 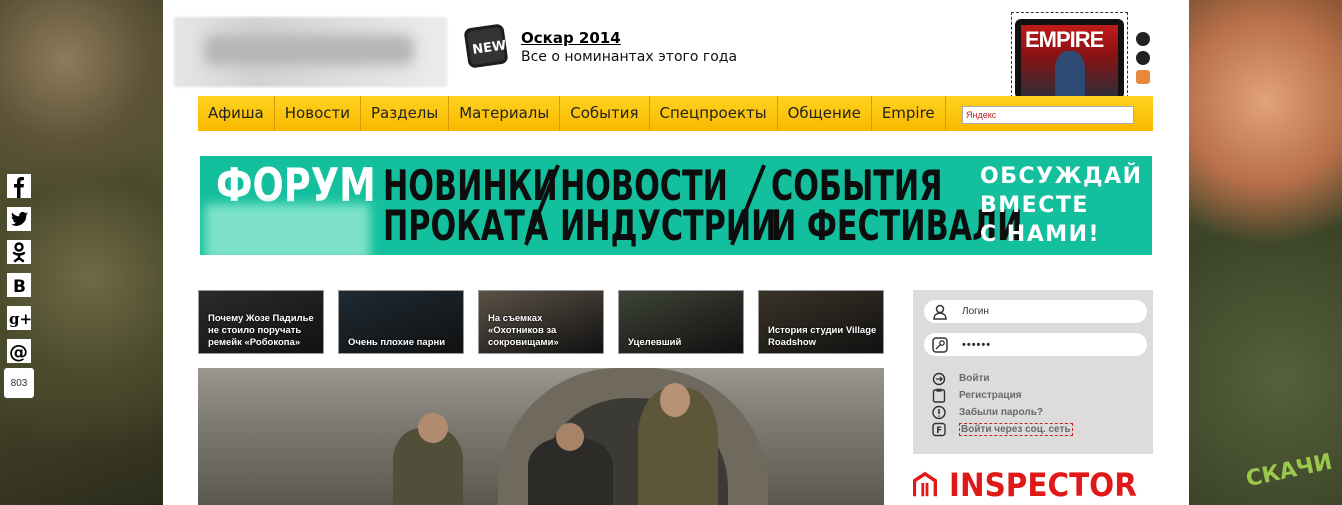 What do you see at coordinates (19, 383) in the screenshot?
I see `share-count: 803` at bounding box center [19, 383].